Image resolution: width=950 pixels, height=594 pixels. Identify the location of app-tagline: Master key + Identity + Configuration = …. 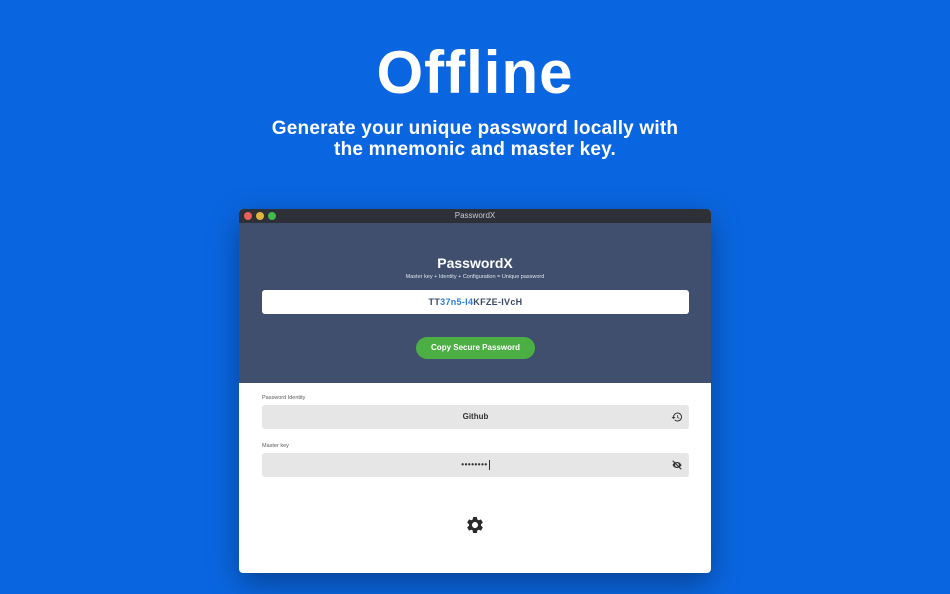
(475, 277).